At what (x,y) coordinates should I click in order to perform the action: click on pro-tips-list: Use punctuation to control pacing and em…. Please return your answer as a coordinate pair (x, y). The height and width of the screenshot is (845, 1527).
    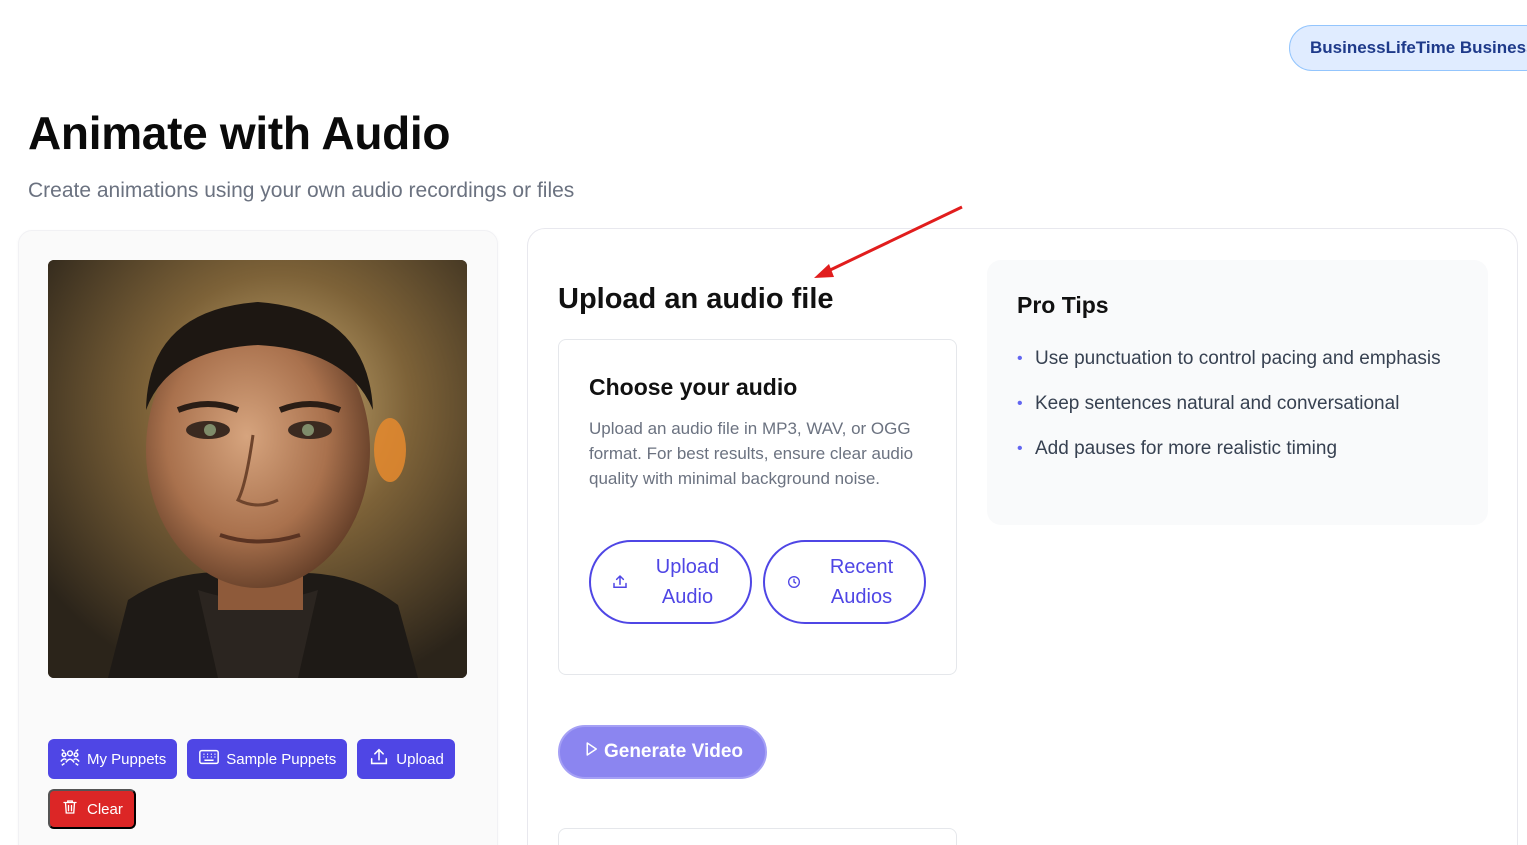
    Looking at the image, I should click on (1237, 411).